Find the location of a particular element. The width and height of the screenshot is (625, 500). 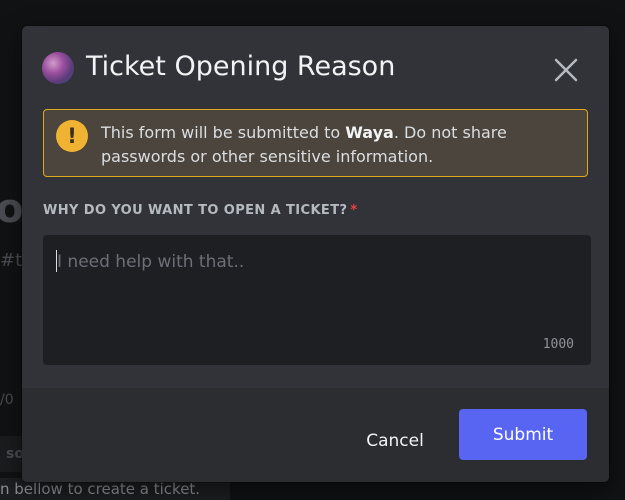

character-counter: 1000 is located at coordinates (558, 344).